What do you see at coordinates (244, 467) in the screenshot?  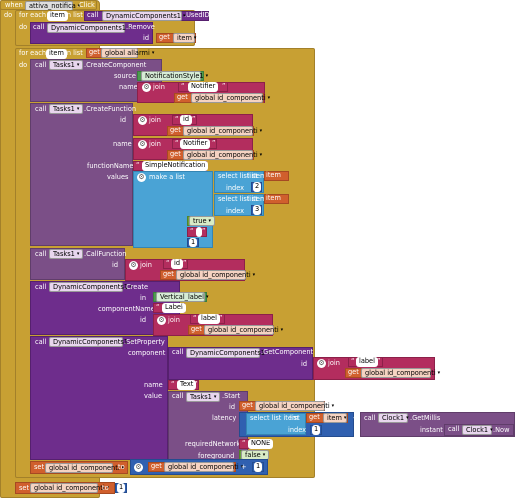 I see `plus-operator: +` at bounding box center [244, 467].